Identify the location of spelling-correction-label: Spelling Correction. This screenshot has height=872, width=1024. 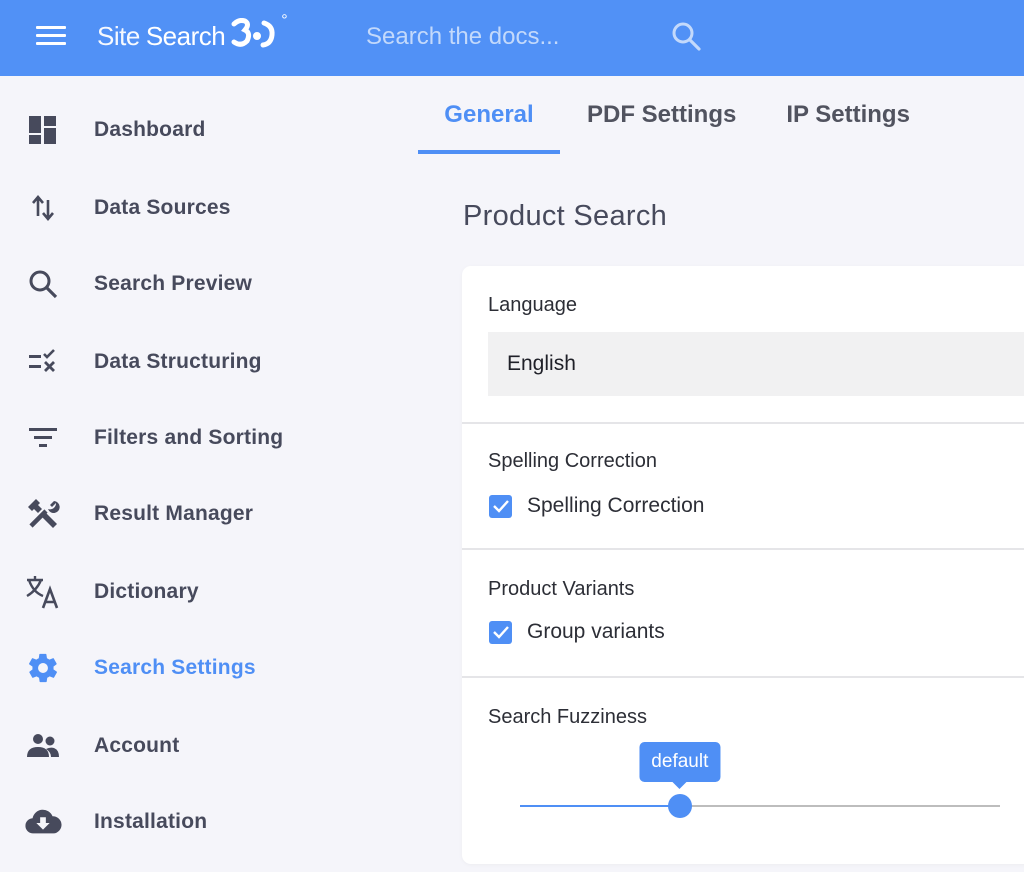
(572, 461).